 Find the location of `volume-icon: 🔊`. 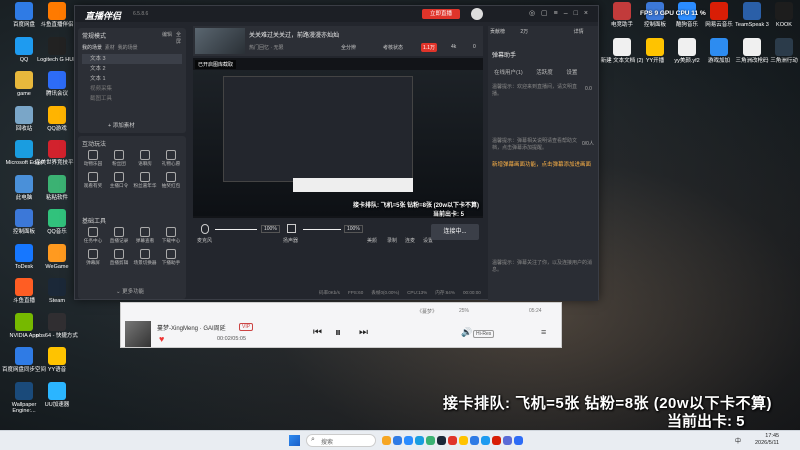

volume-icon: 🔊 is located at coordinates (466, 332).